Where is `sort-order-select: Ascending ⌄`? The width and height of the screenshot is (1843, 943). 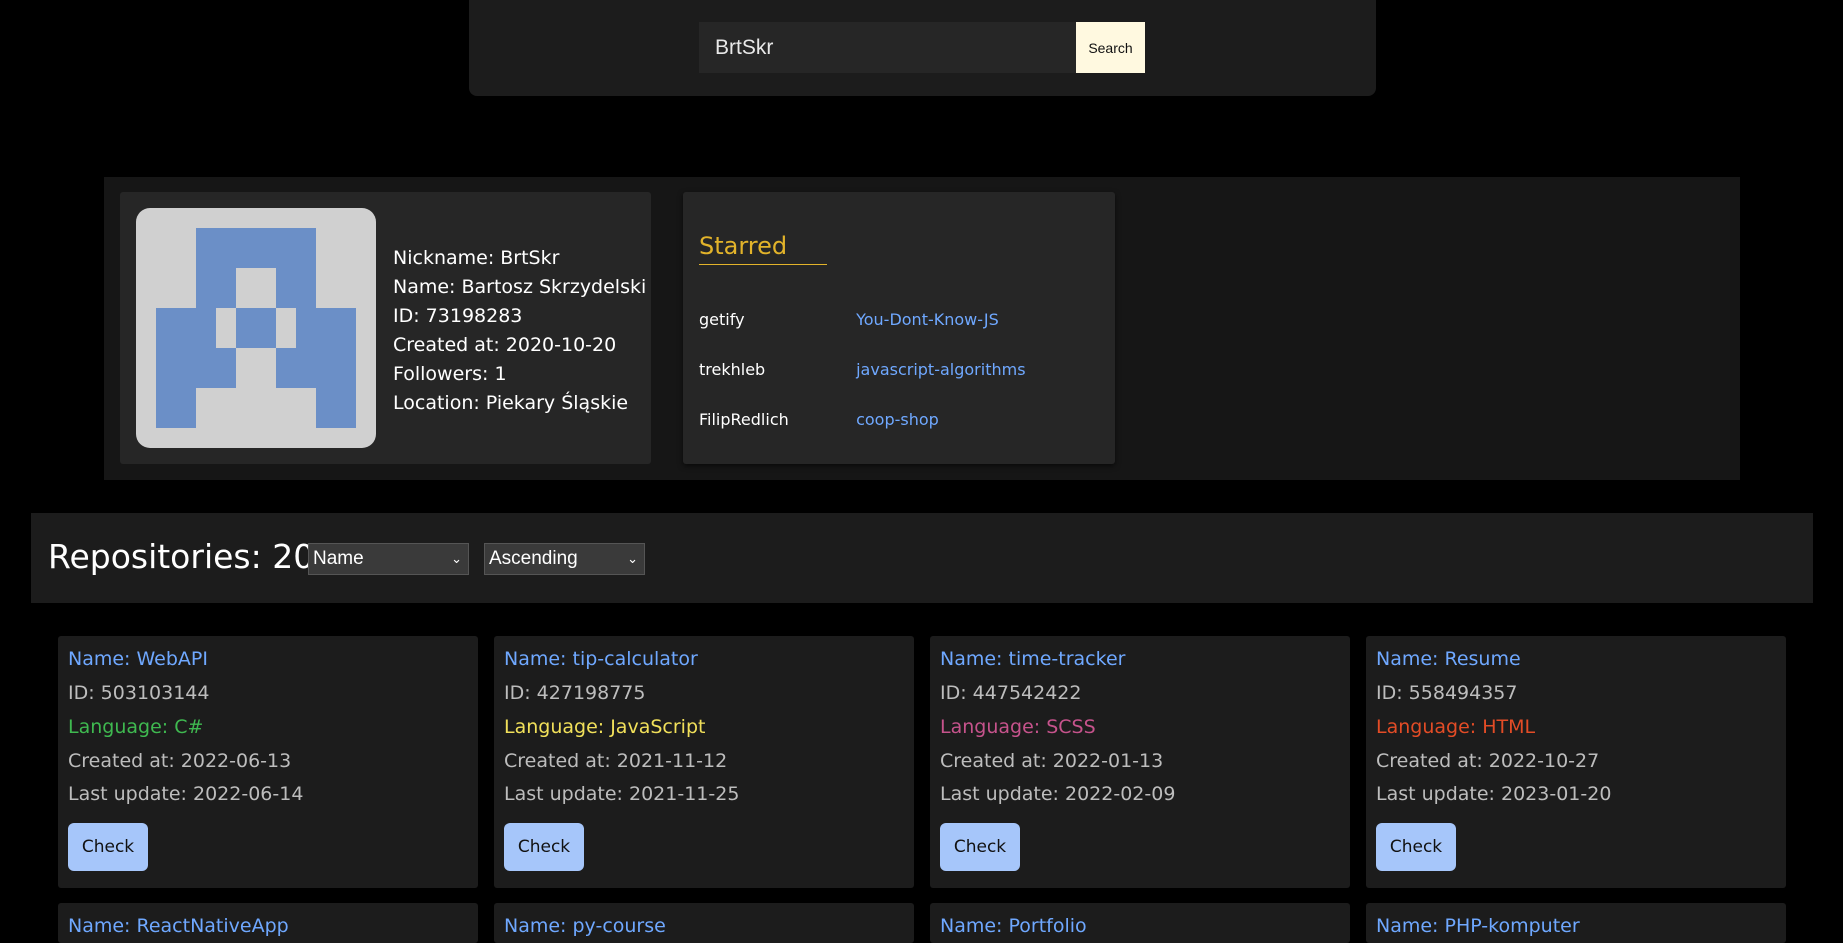
sort-order-select: Ascending ⌄ is located at coordinates (564, 559).